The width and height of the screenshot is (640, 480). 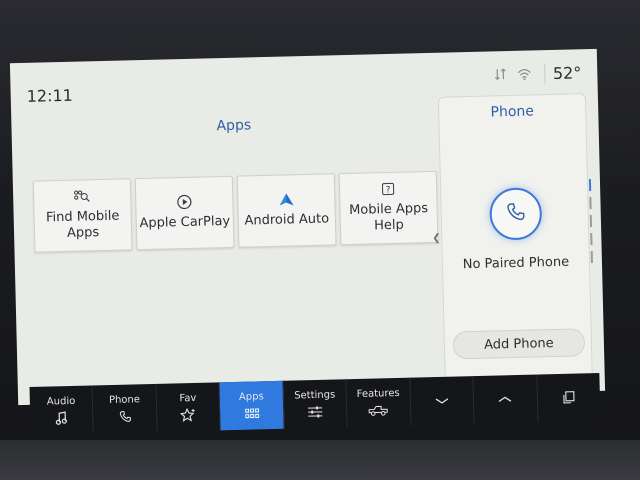 What do you see at coordinates (82, 196) in the screenshot?
I see `find-apps-icon` at bounding box center [82, 196].